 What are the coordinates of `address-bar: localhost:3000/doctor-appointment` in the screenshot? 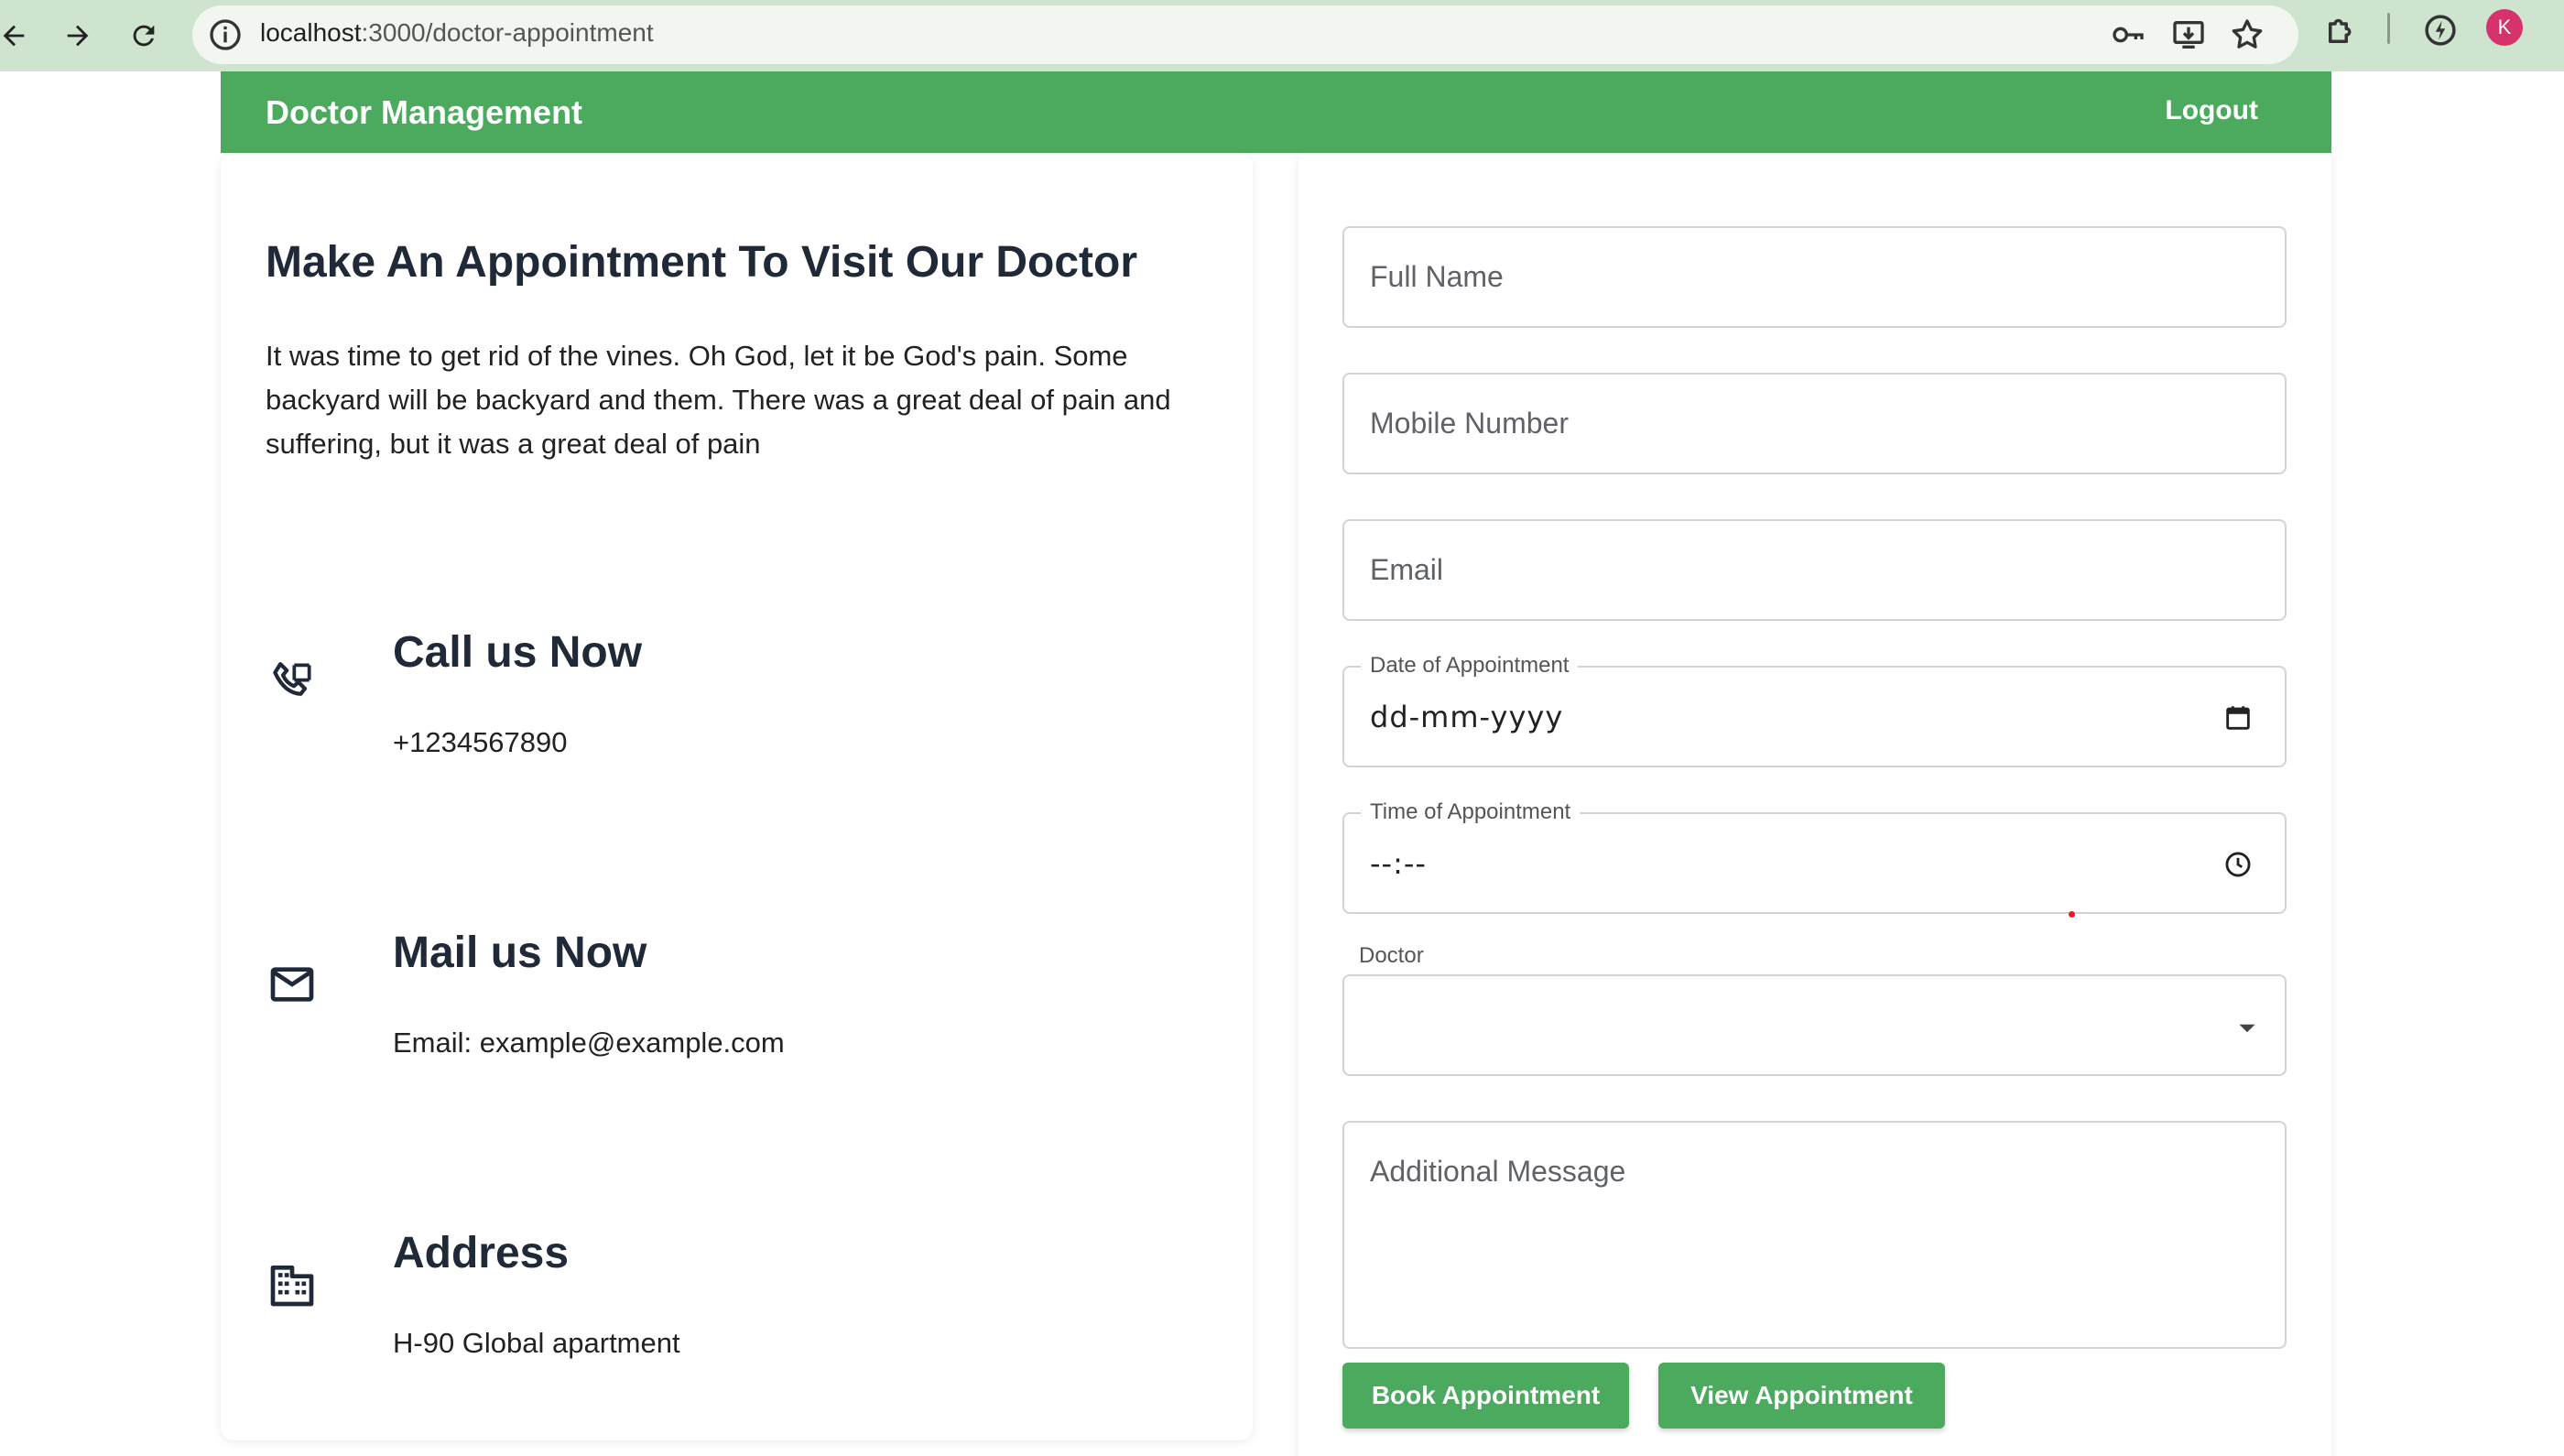 It's located at (1245, 34).